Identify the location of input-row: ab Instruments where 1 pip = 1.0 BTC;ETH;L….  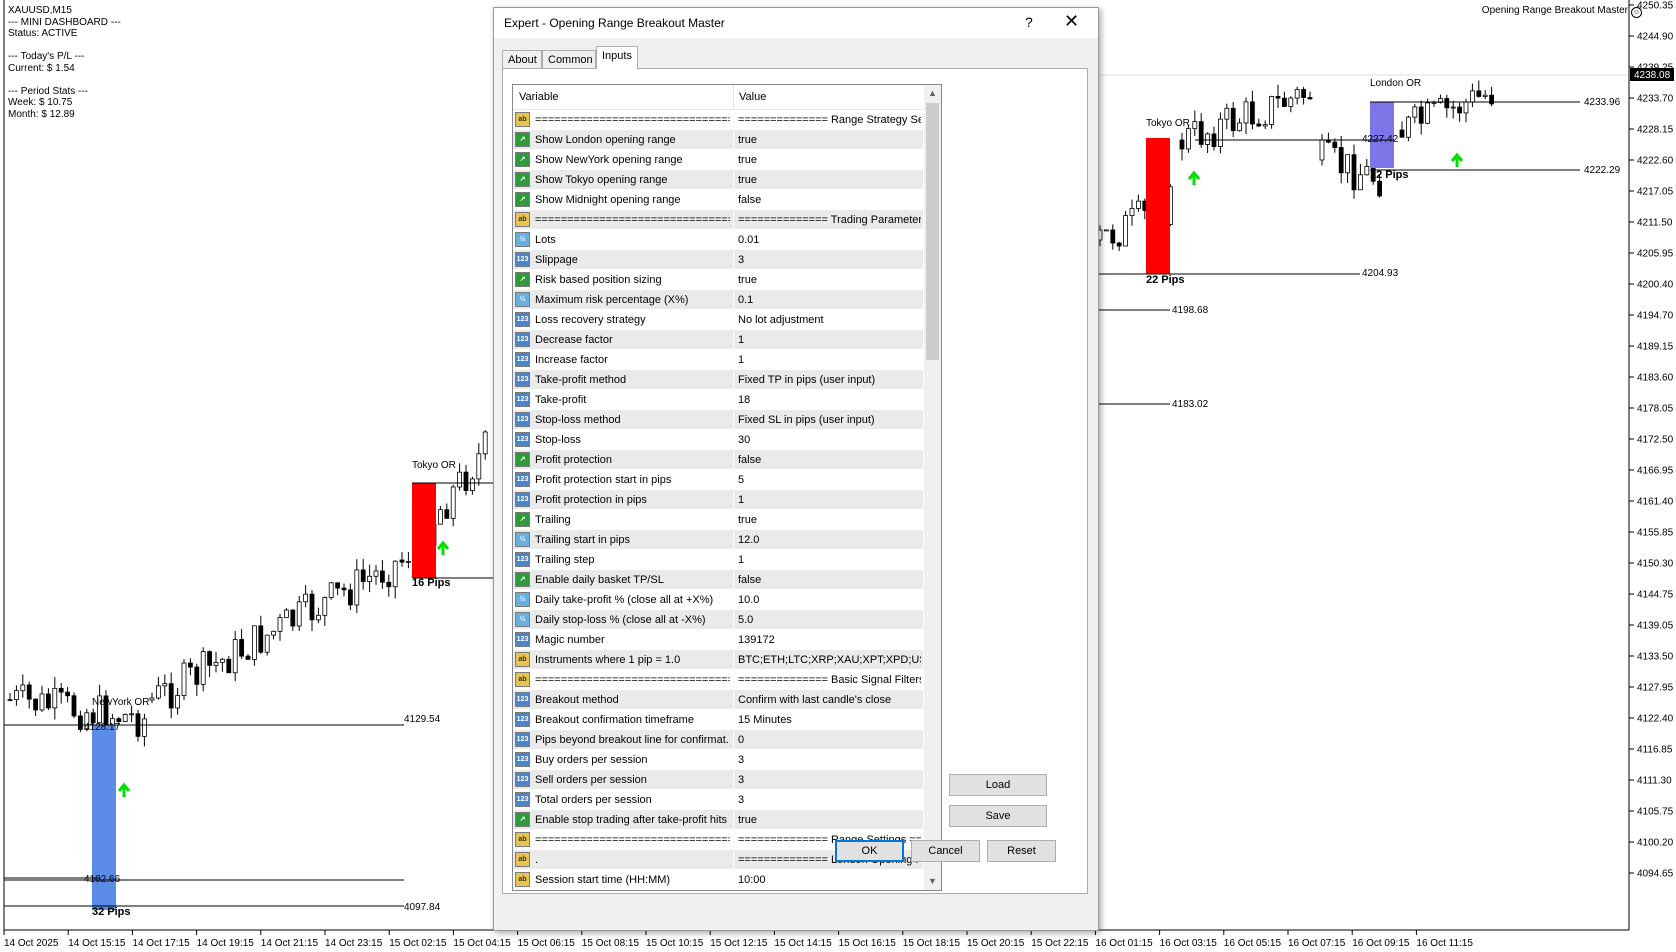
(718, 660).